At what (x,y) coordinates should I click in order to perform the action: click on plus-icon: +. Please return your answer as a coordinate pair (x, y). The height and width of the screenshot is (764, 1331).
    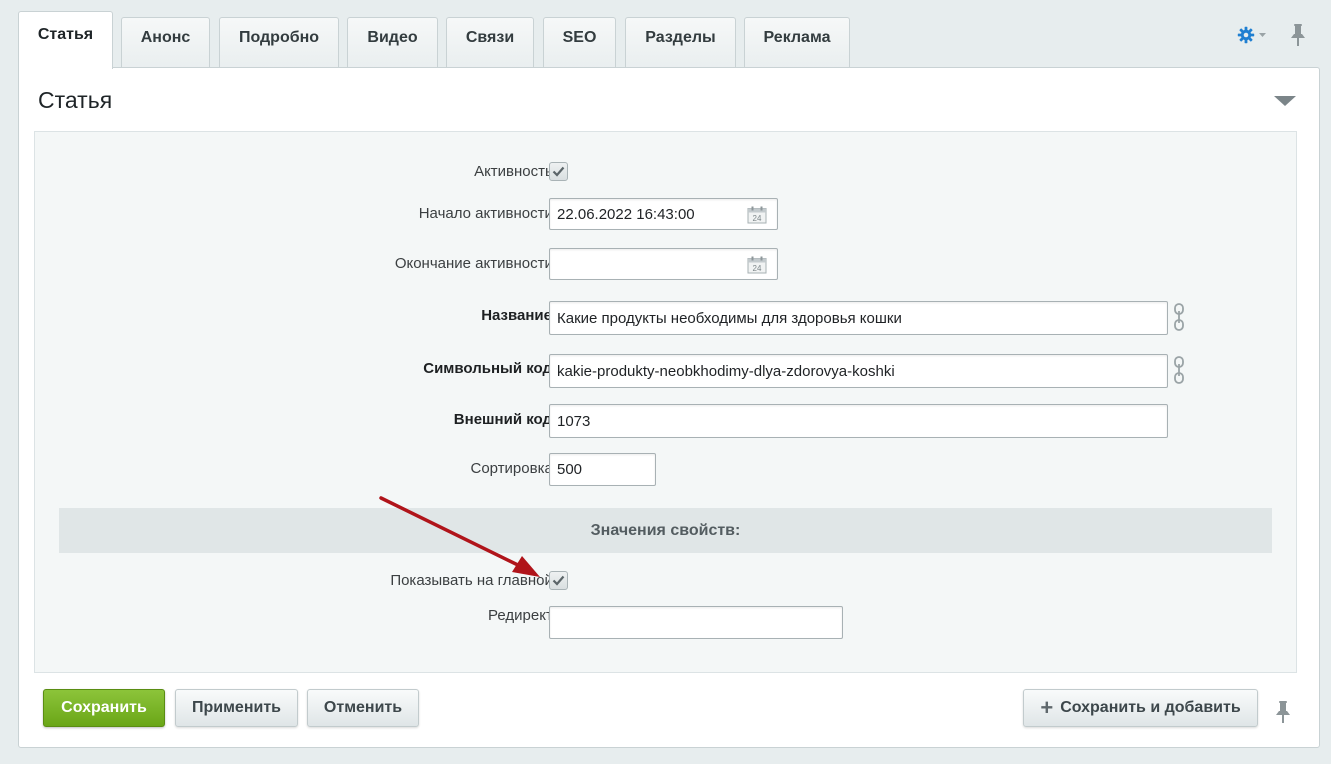
    Looking at the image, I should click on (1047, 707).